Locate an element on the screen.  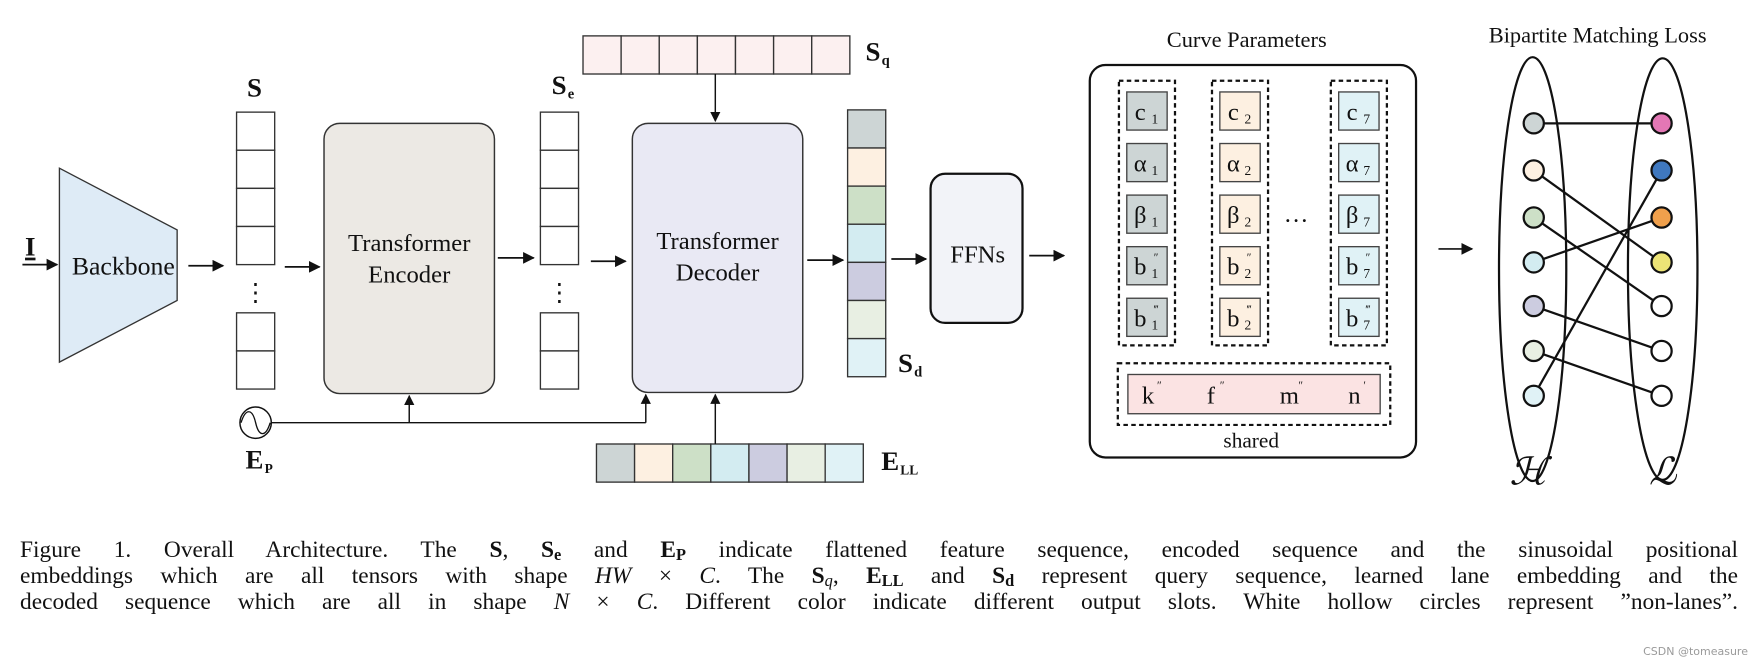
input-label: I is located at coordinates (30, 247).